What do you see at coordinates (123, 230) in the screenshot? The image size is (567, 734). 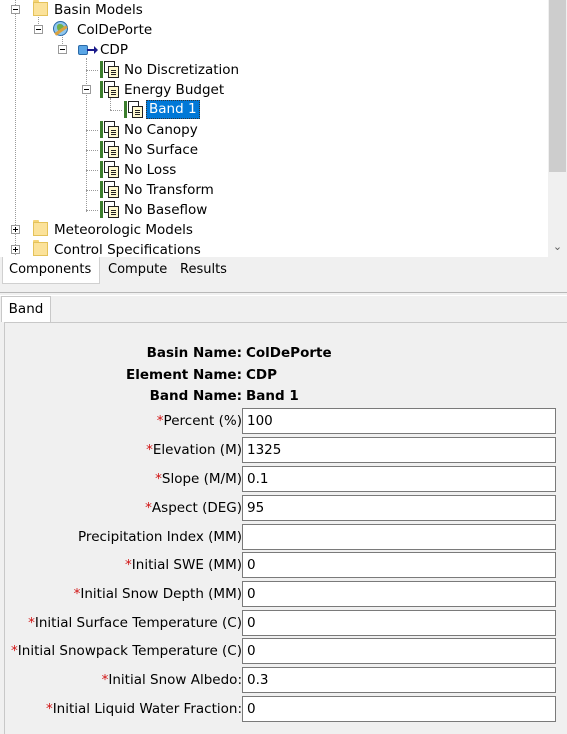 I see `tree-node-label: Meteorologic Models` at bounding box center [123, 230].